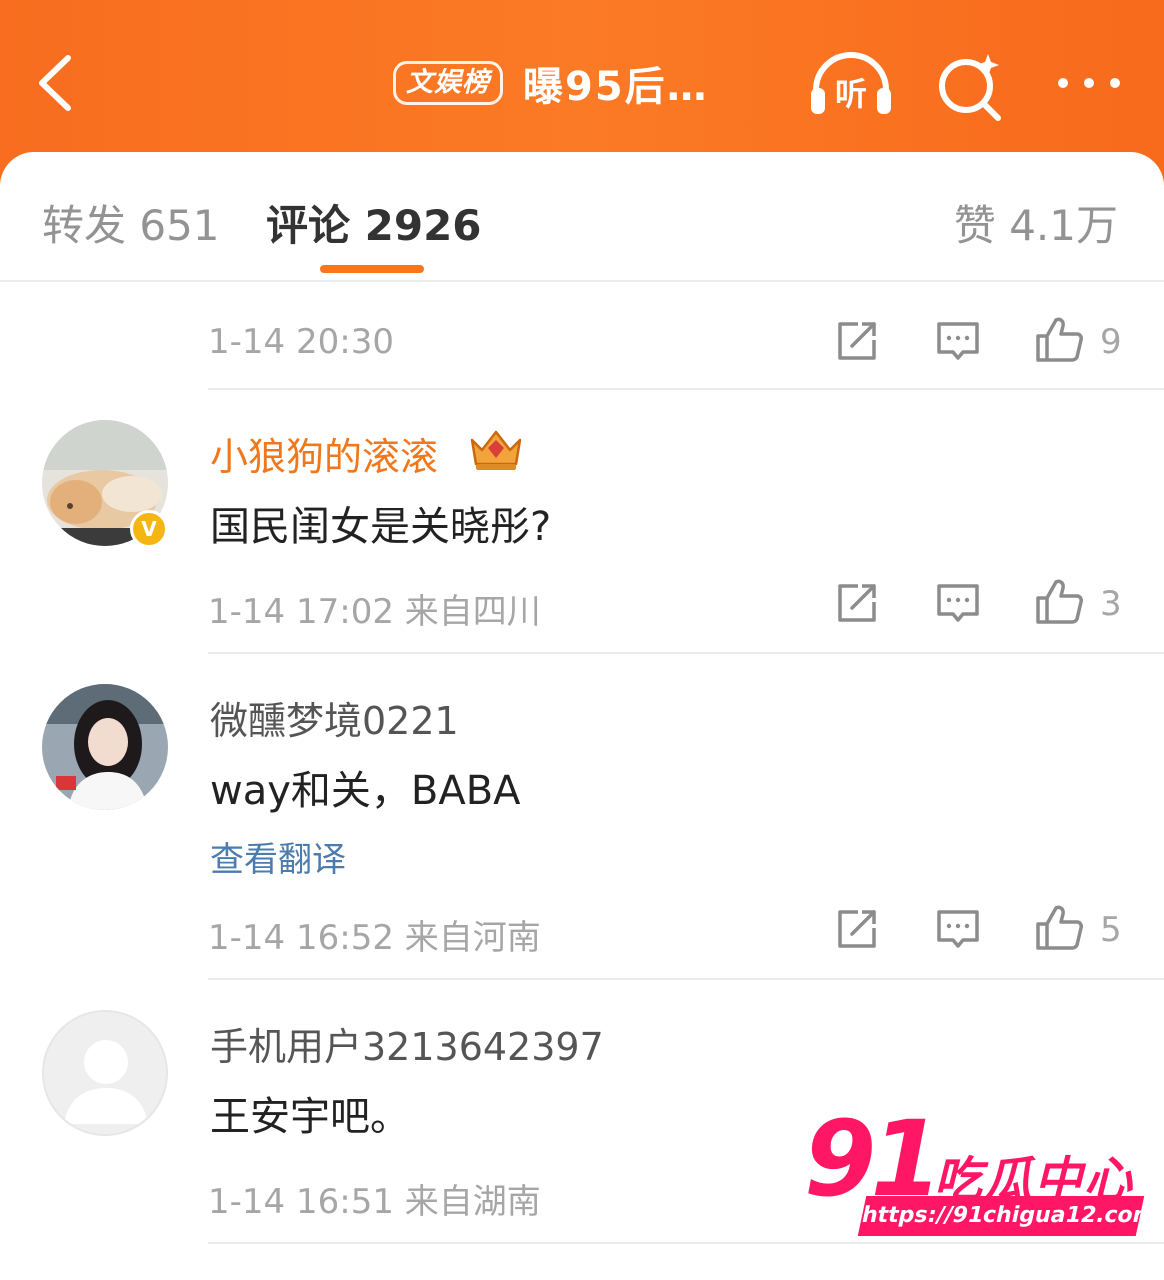 Image resolution: width=1164 pixels, height=1280 pixels. I want to click on comment-timestamp: 1-14 20:30, so click(301, 342).